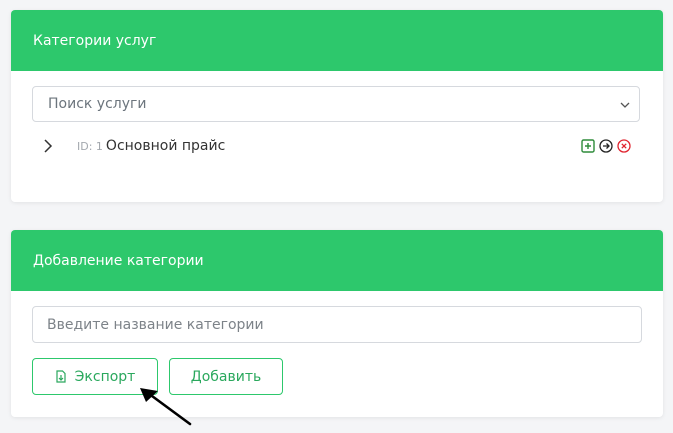 The width and height of the screenshot is (673, 433). I want to click on add-button-label: Добавить, so click(226, 376).